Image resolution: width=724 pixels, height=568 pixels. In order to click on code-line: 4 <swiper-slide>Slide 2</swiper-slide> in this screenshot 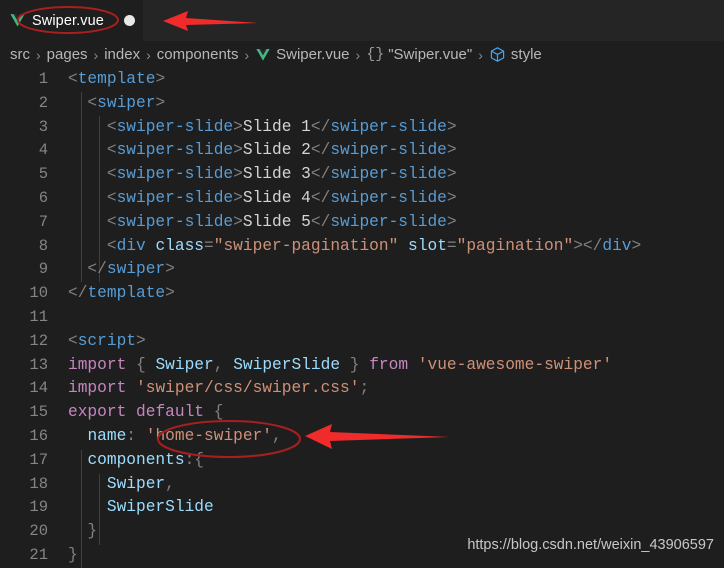, I will do `click(362, 151)`.